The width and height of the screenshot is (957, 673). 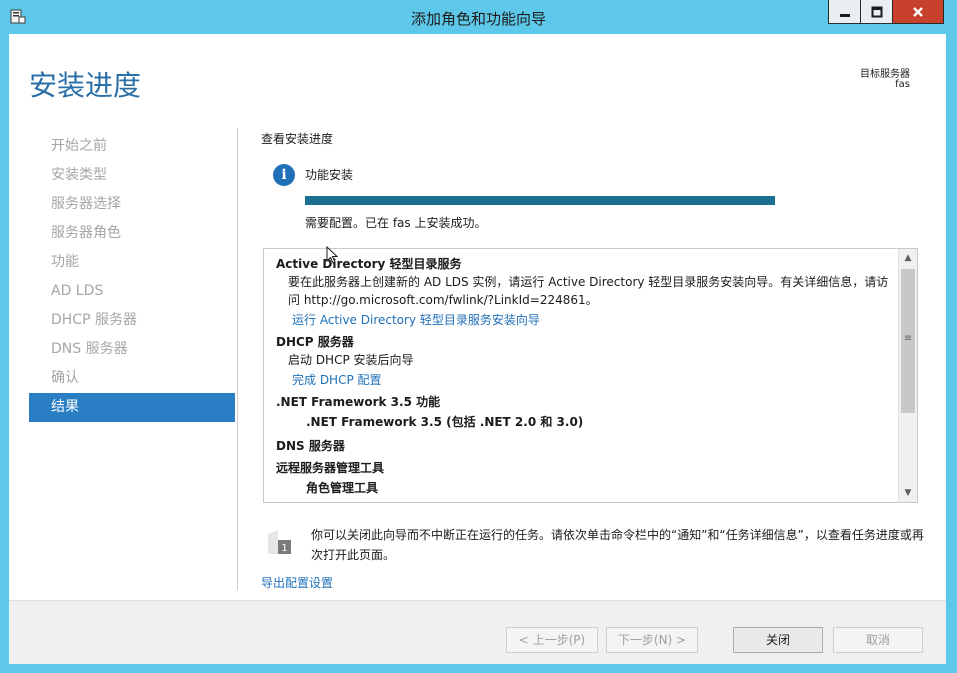 What do you see at coordinates (132, 175) in the screenshot?
I see `nav-item-installation-type: 安装类型` at bounding box center [132, 175].